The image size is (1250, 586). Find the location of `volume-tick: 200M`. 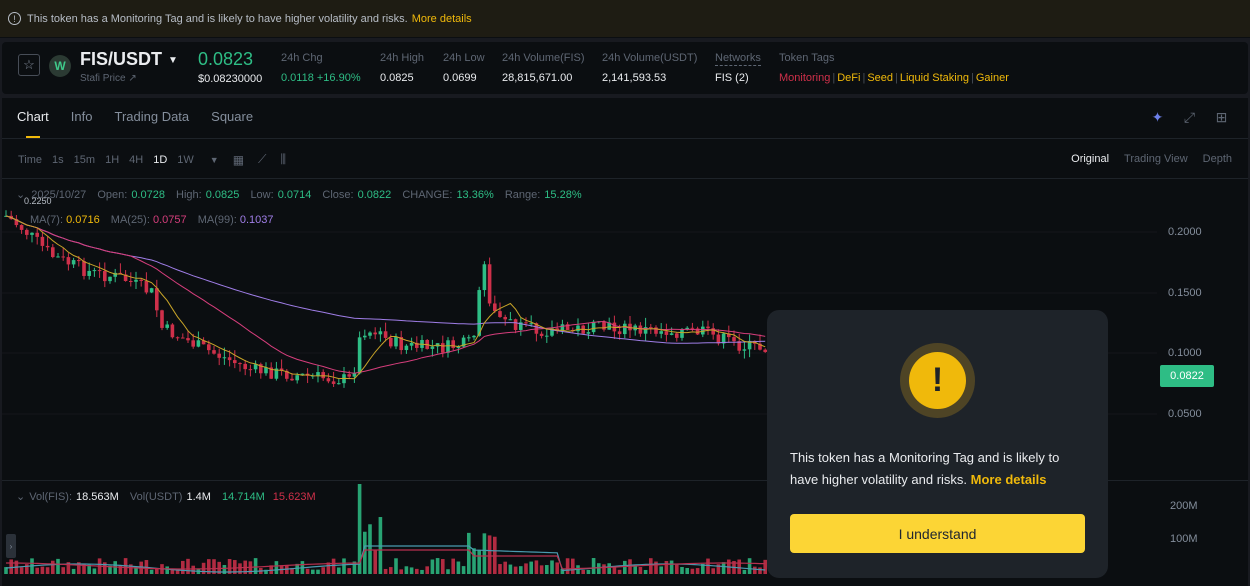

volume-tick: 200M is located at coordinates (1184, 506).